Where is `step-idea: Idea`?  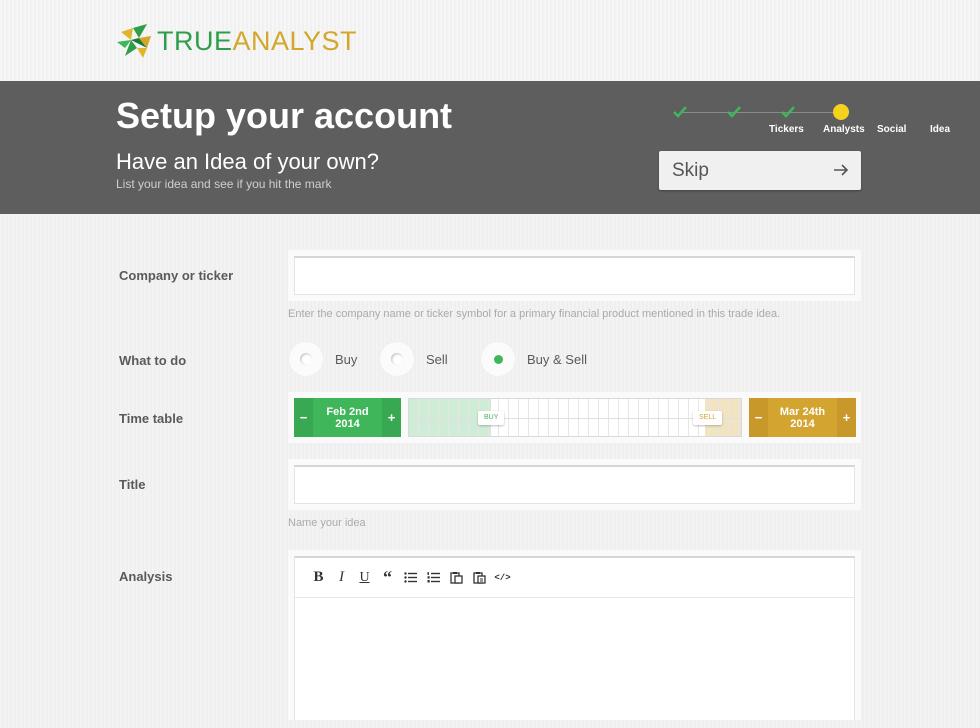 step-idea: Idea is located at coordinates (880, 119).